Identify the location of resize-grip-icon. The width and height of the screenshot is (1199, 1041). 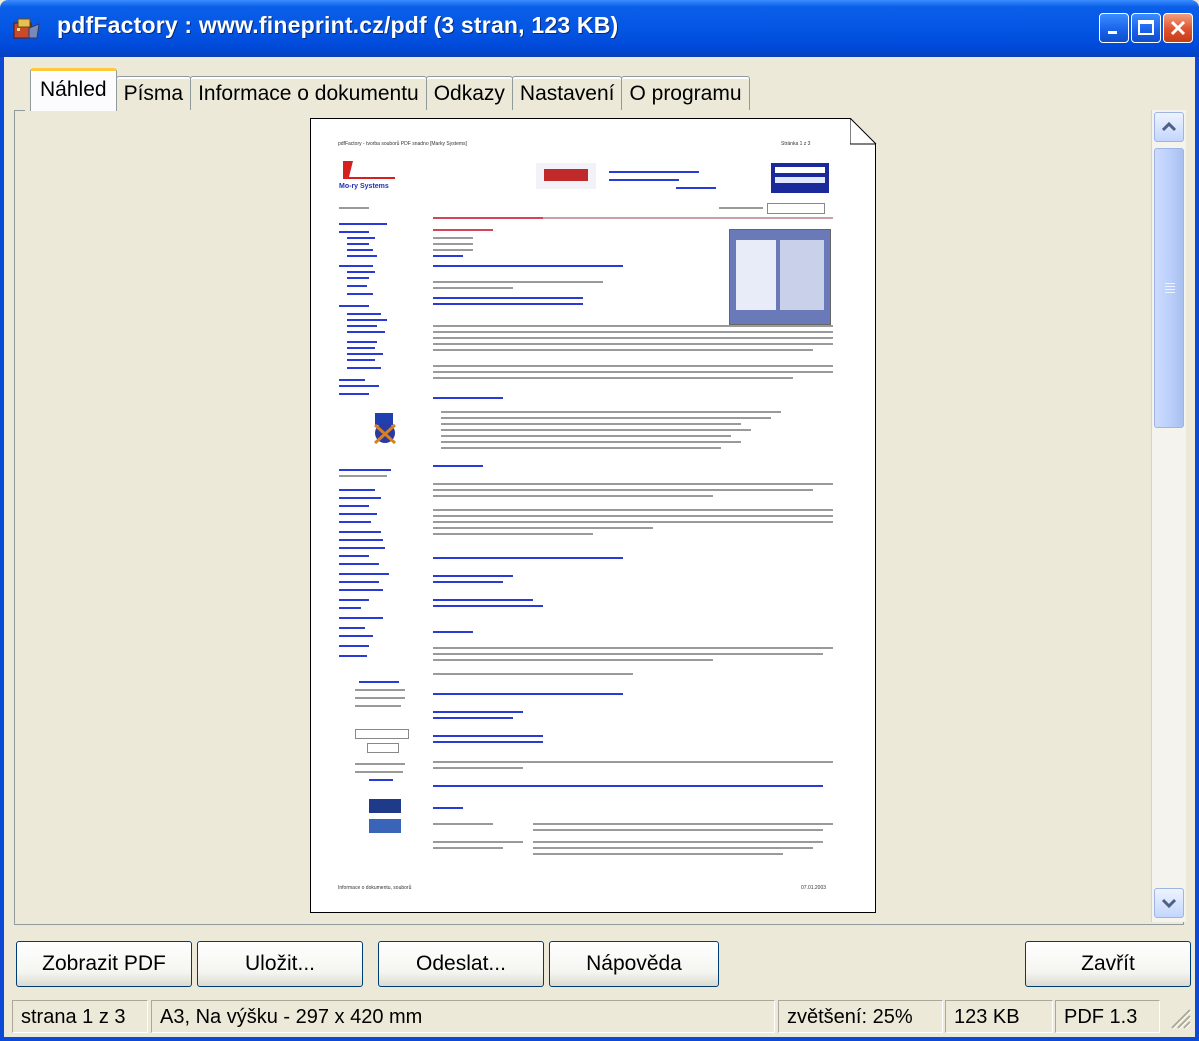
(1178, 1017).